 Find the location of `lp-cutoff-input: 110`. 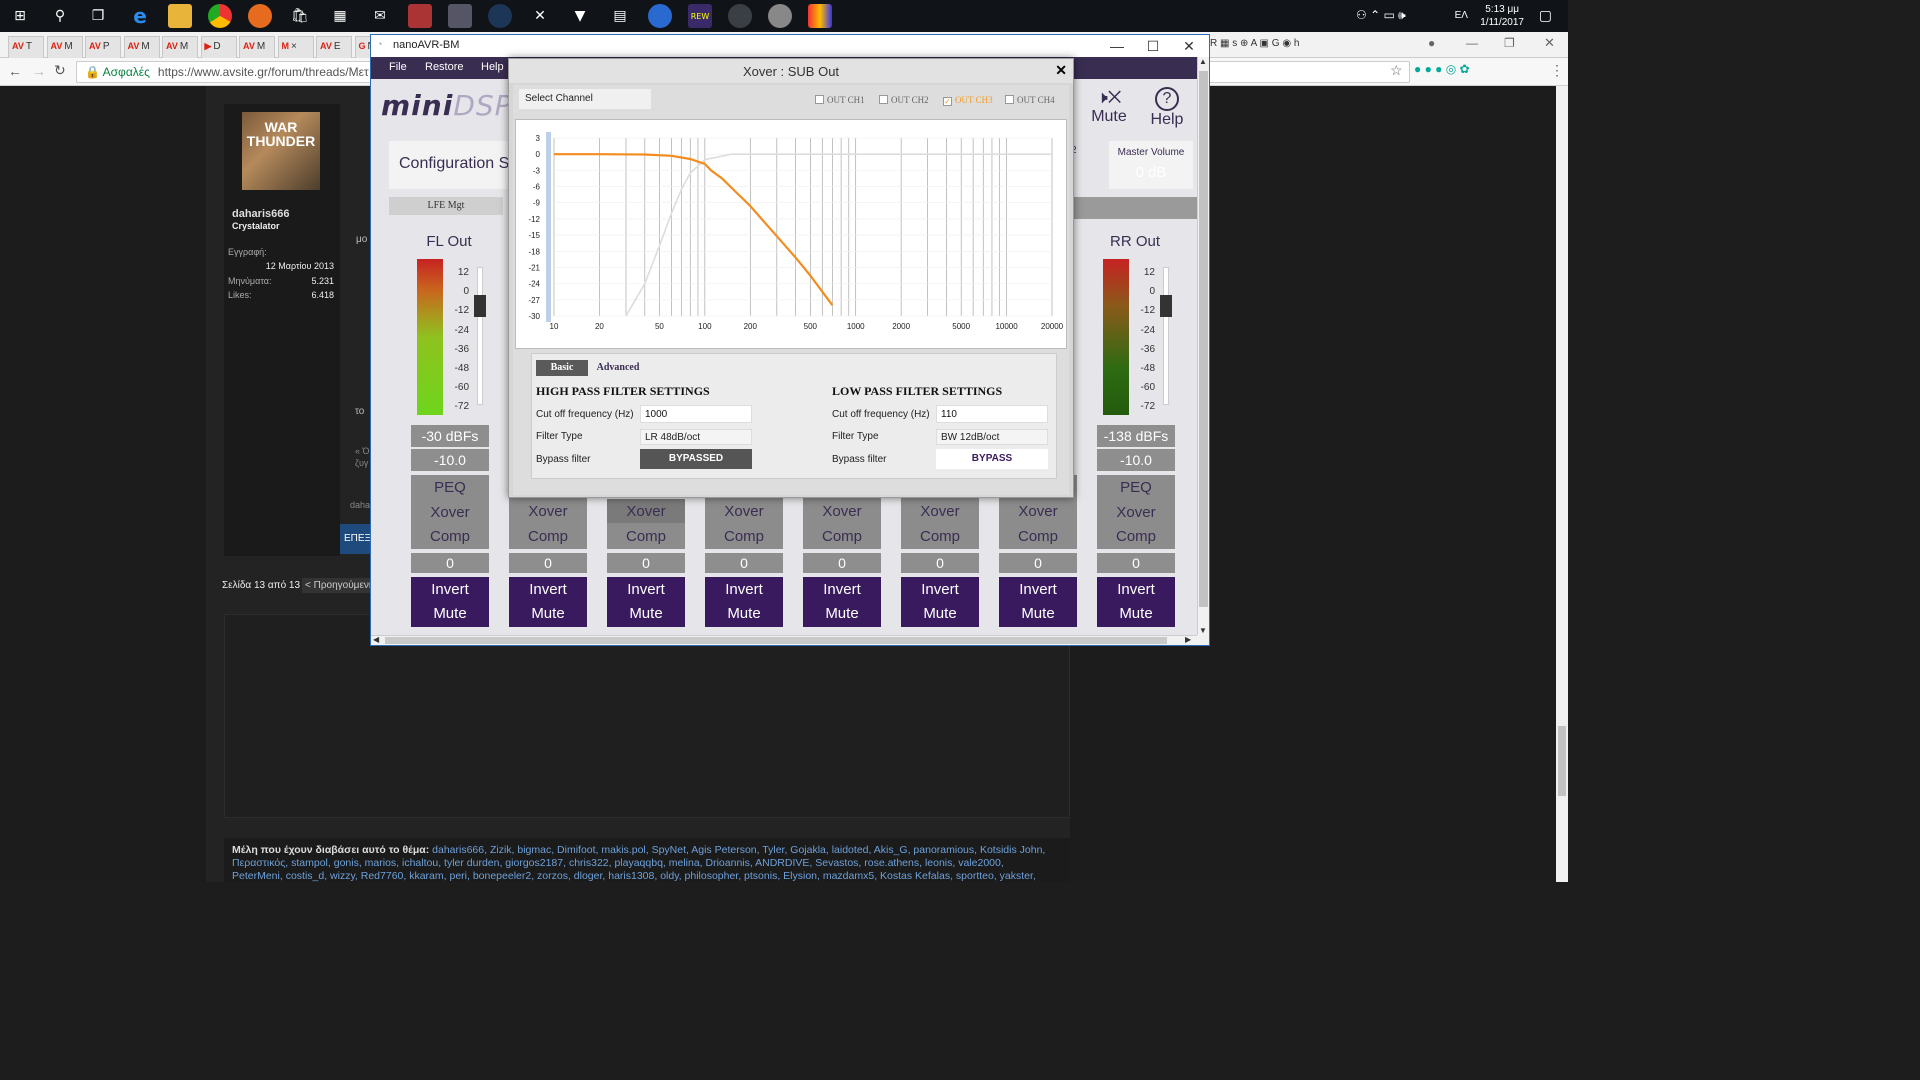

lp-cutoff-input: 110 is located at coordinates (992, 414).